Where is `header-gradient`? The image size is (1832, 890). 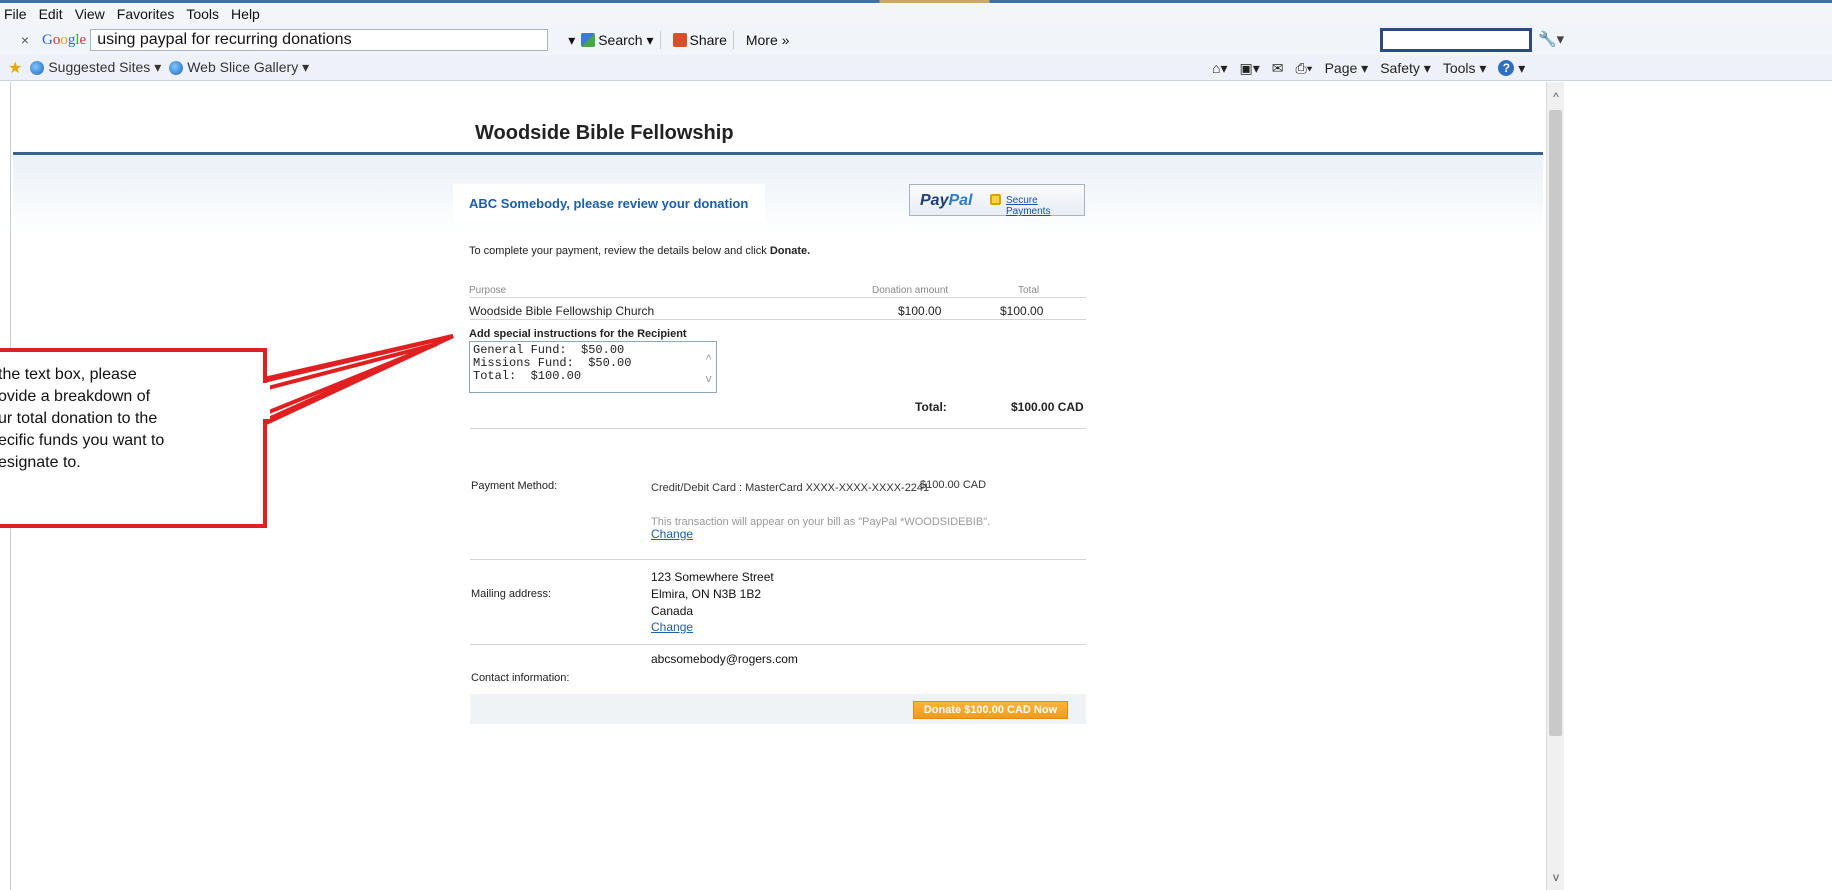 header-gradient is located at coordinates (778, 195).